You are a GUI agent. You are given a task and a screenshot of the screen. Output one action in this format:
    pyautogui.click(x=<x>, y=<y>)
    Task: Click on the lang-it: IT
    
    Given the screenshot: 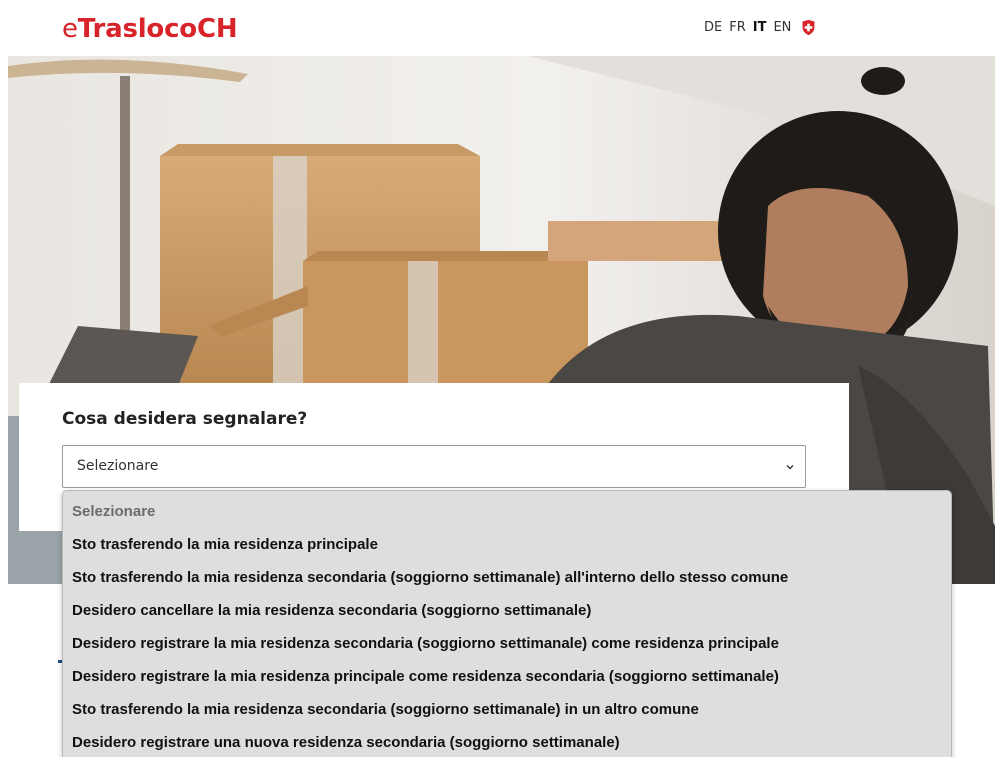 What is the action you would take?
    pyautogui.click(x=760, y=27)
    